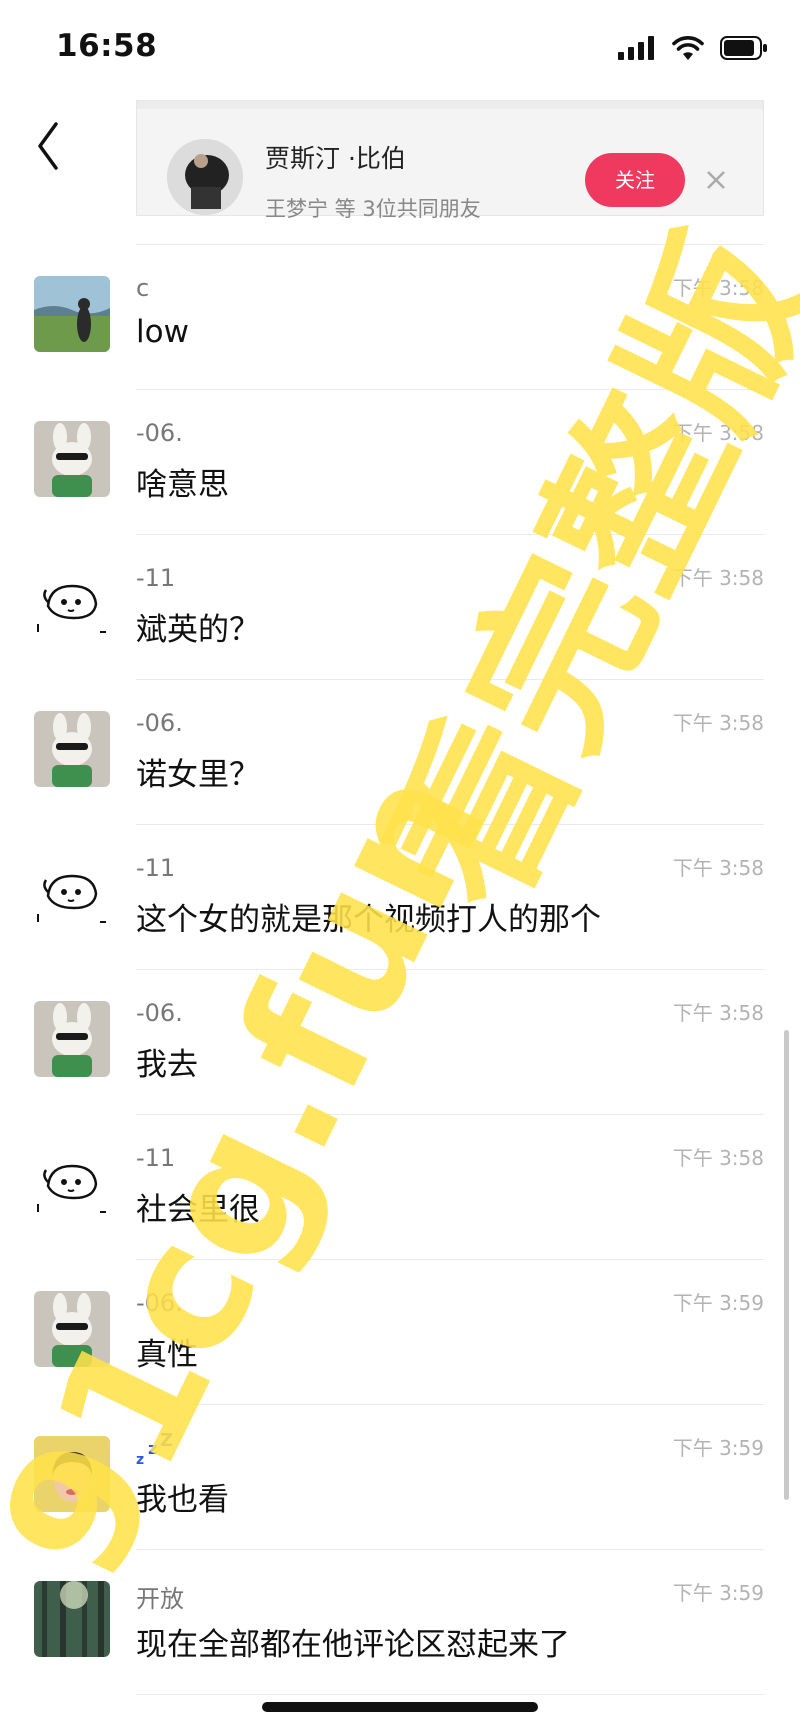 This screenshot has height=1733, width=800. I want to click on suggested-friend-name: 贾斯汀 ·比伯, so click(335, 157).